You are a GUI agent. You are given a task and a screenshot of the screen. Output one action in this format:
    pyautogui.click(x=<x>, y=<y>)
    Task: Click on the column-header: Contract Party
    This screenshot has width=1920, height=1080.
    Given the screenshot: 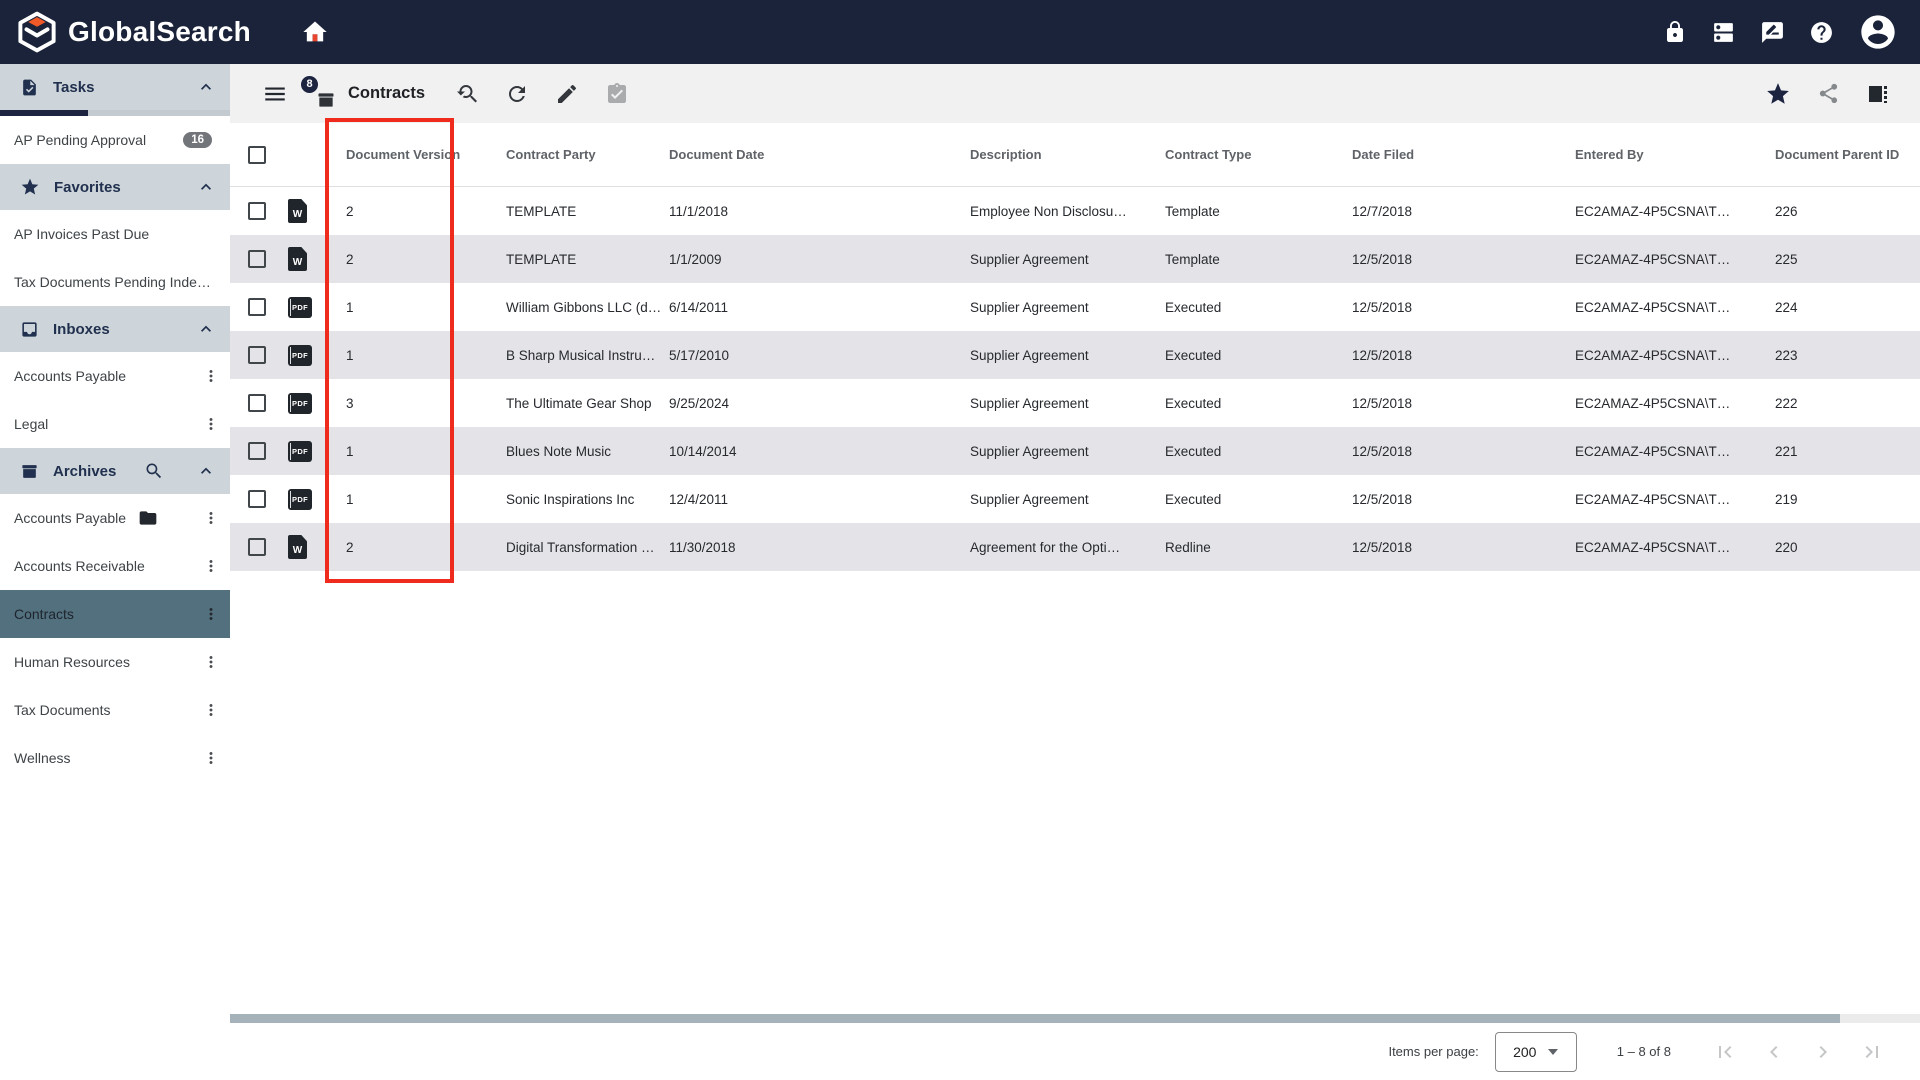 What is the action you would take?
    pyautogui.click(x=587, y=154)
    